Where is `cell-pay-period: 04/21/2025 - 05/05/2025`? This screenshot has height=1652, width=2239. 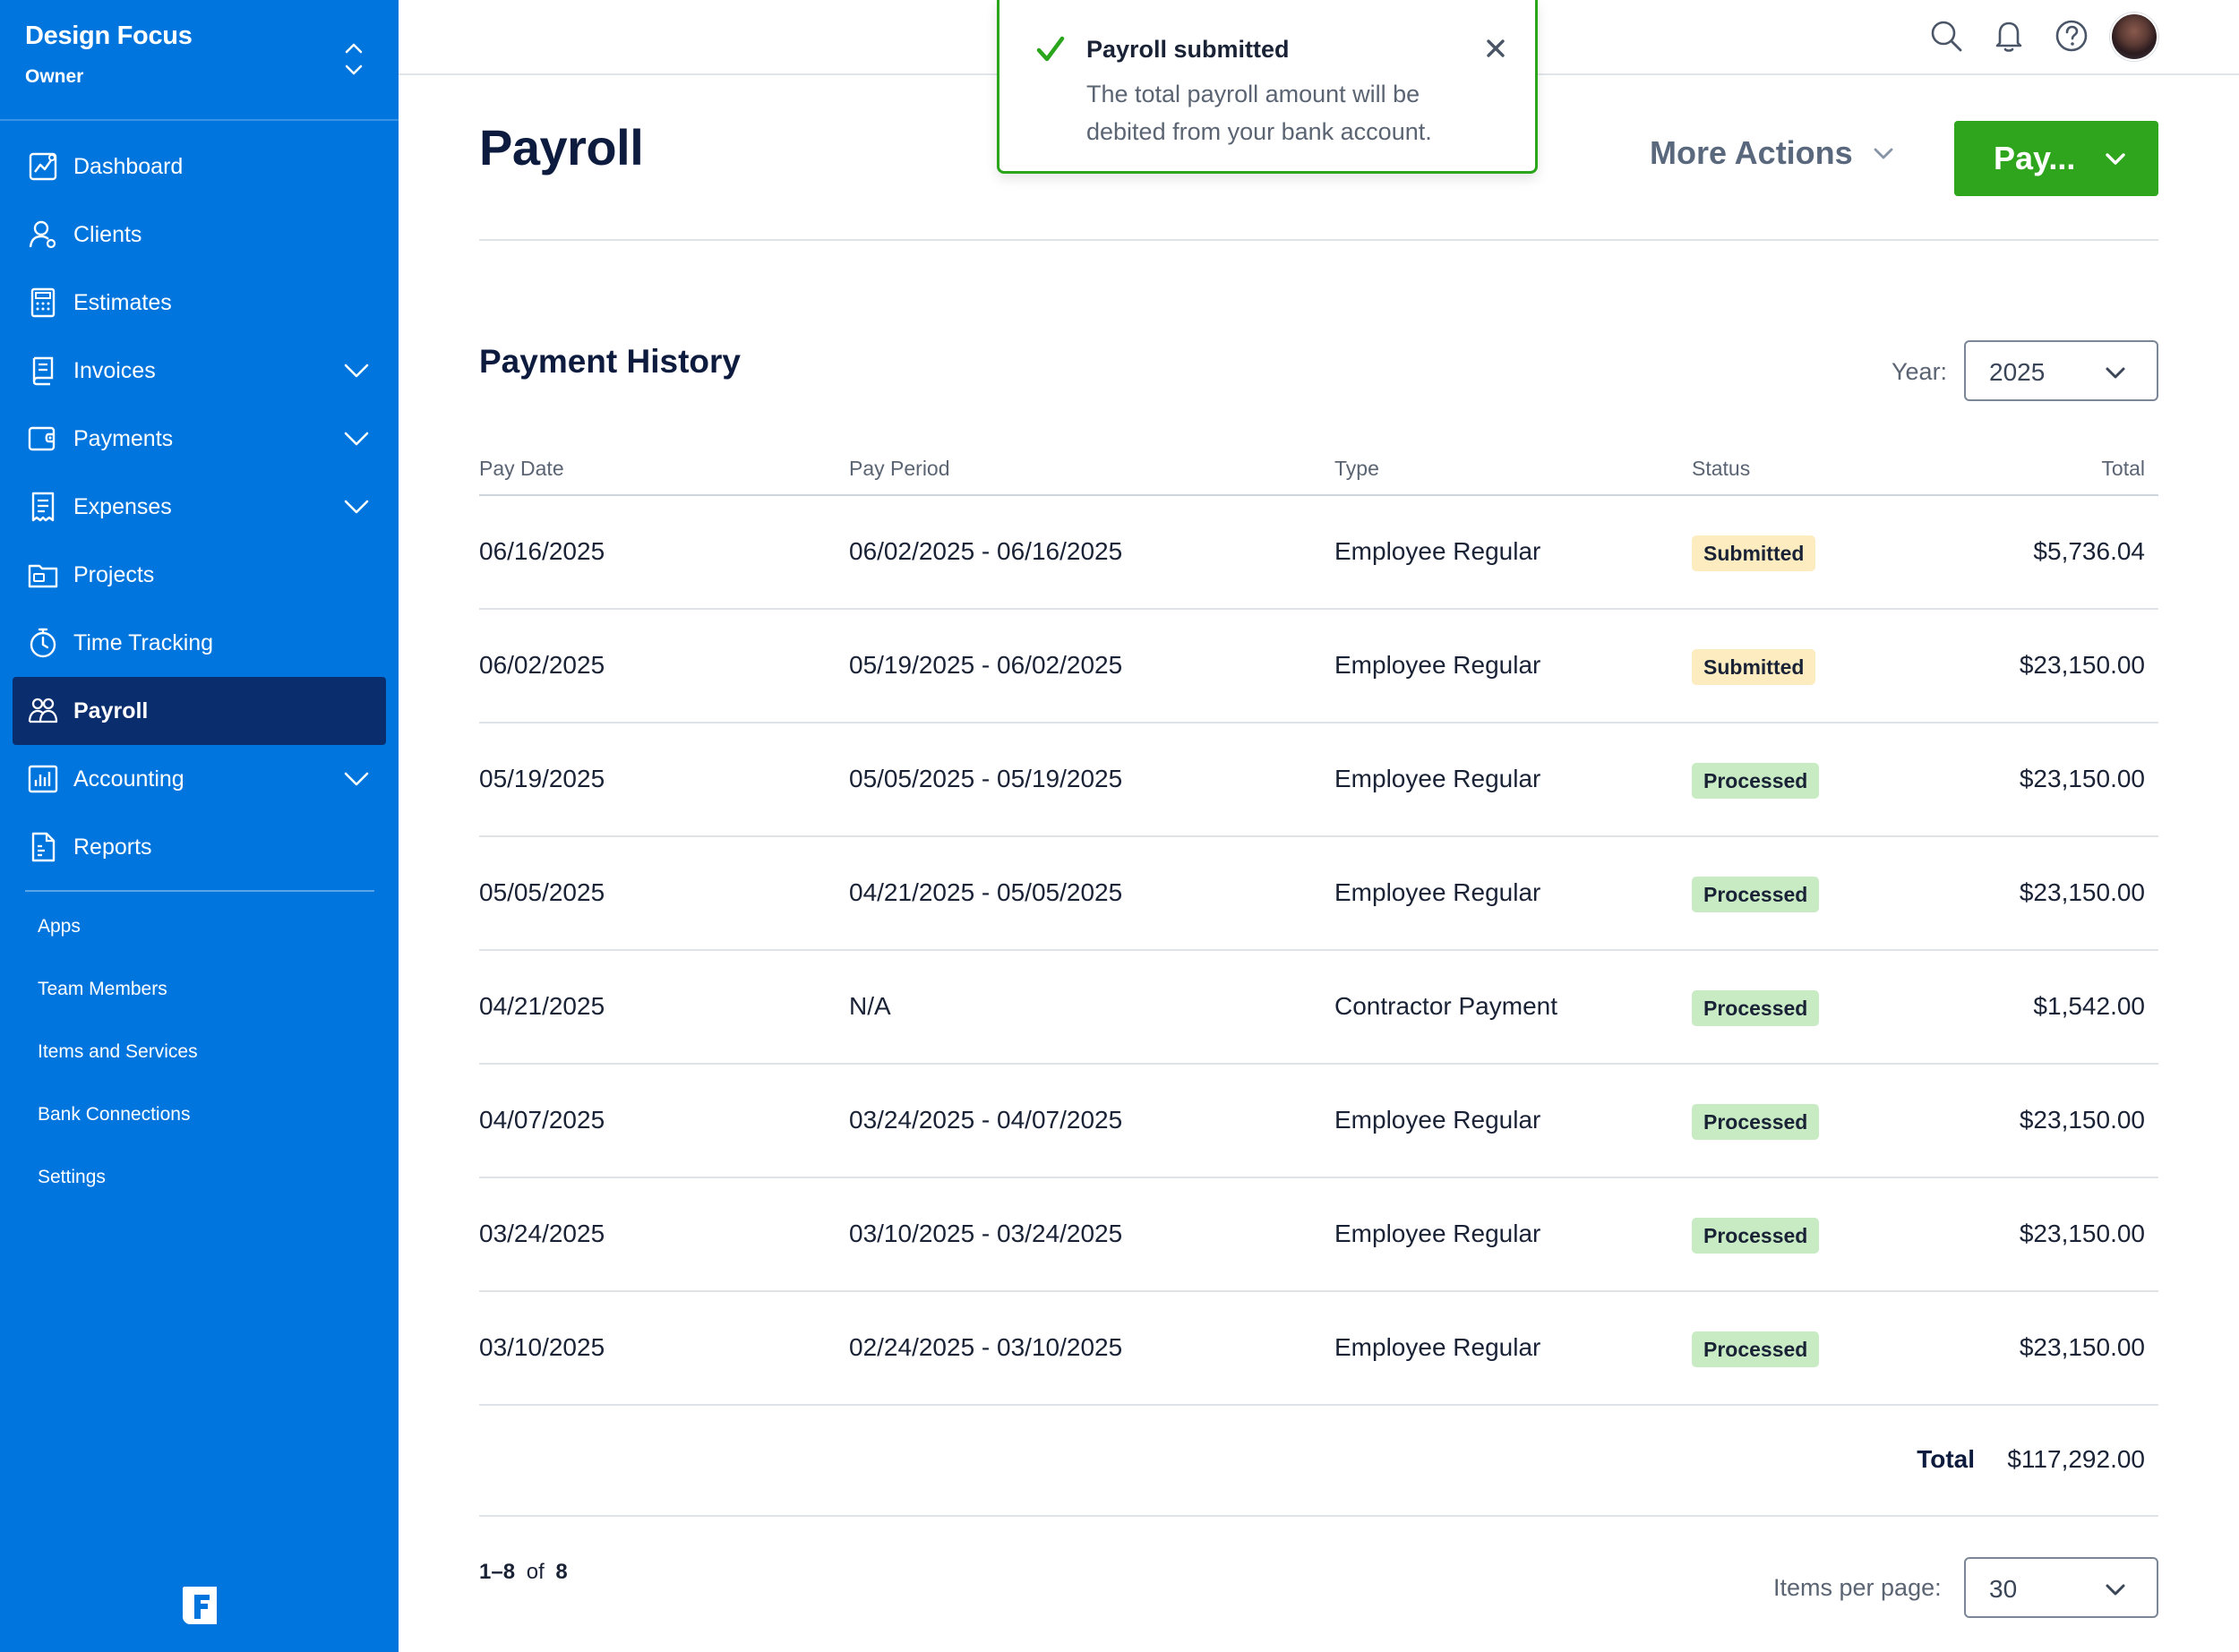 cell-pay-period: 04/21/2025 - 05/05/2025 is located at coordinates (986, 892).